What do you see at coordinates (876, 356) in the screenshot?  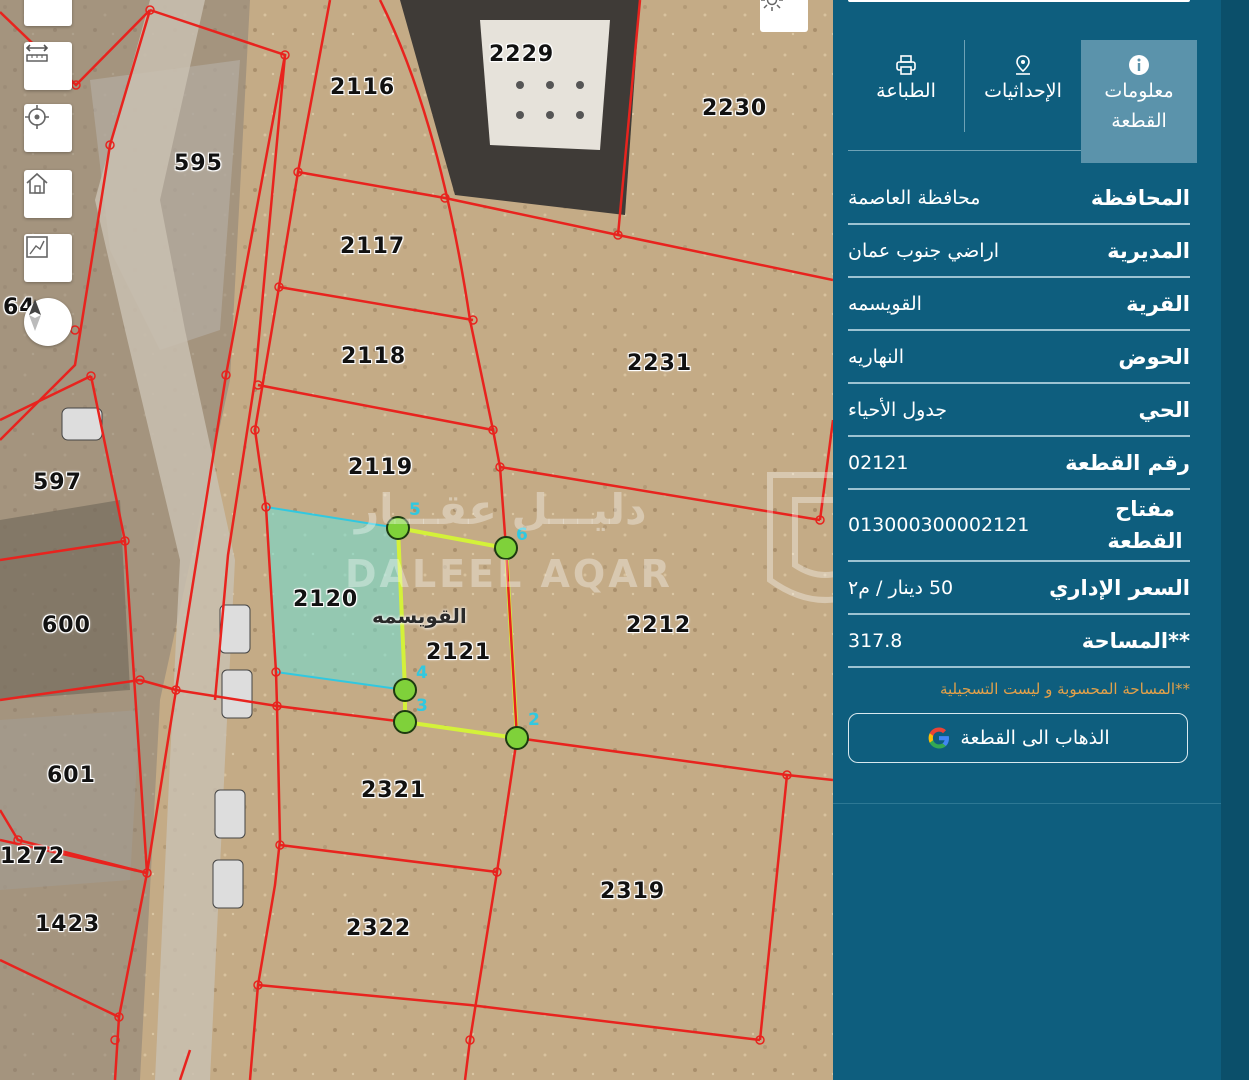 I see `row-value: النهاريه` at bounding box center [876, 356].